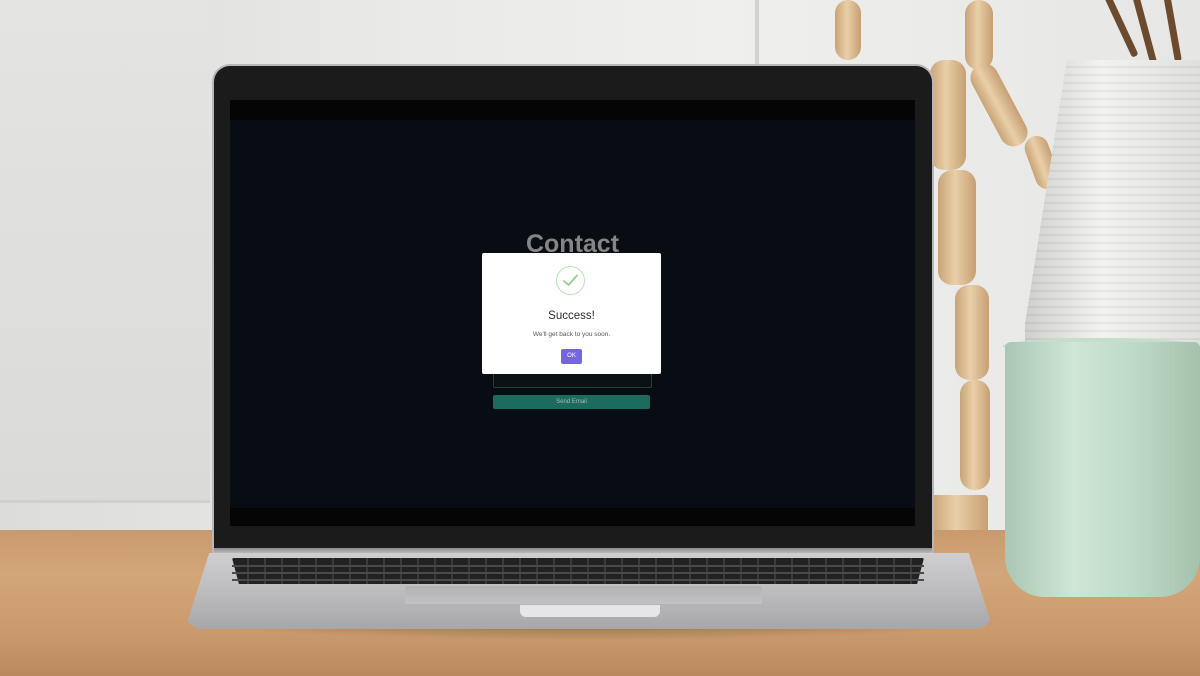  I want to click on trackpad, so click(583, 595).